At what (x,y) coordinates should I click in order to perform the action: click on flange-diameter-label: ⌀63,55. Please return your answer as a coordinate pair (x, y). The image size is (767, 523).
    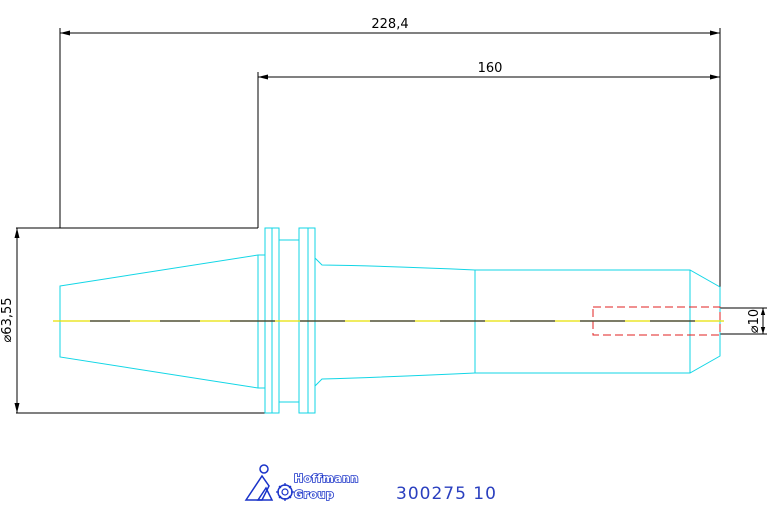
    Looking at the image, I should click on (7, 319).